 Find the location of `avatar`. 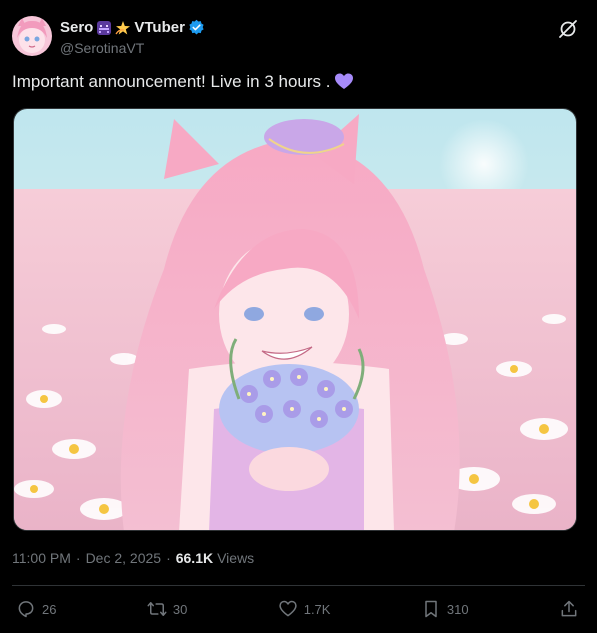

avatar is located at coordinates (32, 36).